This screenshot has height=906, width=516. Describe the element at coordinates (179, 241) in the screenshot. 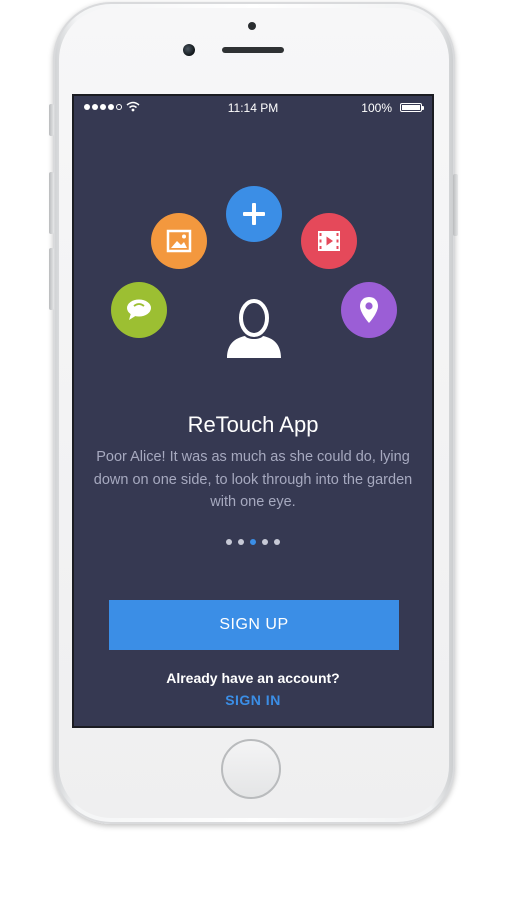

I see `image-icon` at that location.